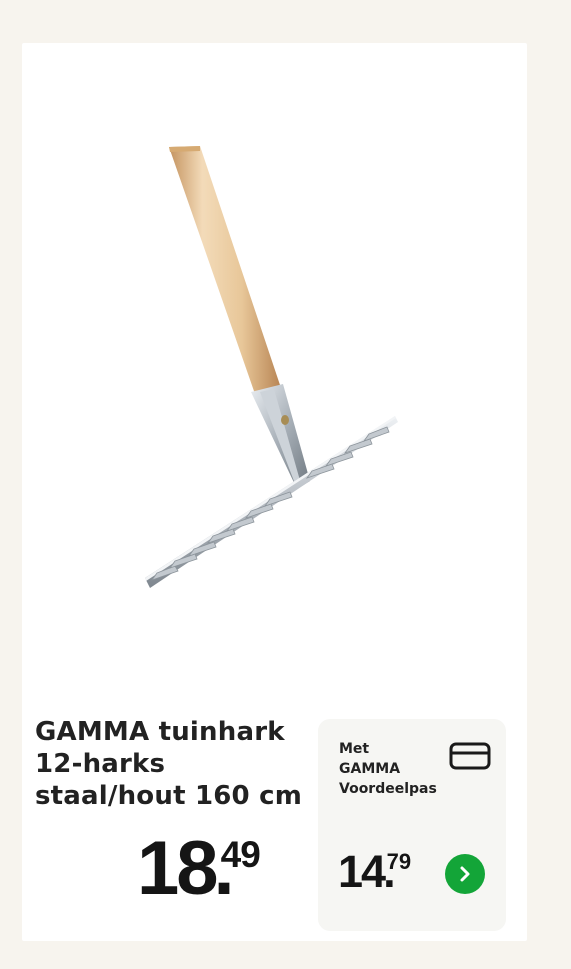 The width and height of the screenshot is (571, 969). What do you see at coordinates (178, 868) in the screenshot?
I see `price-main: 18` at bounding box center [178, 868].